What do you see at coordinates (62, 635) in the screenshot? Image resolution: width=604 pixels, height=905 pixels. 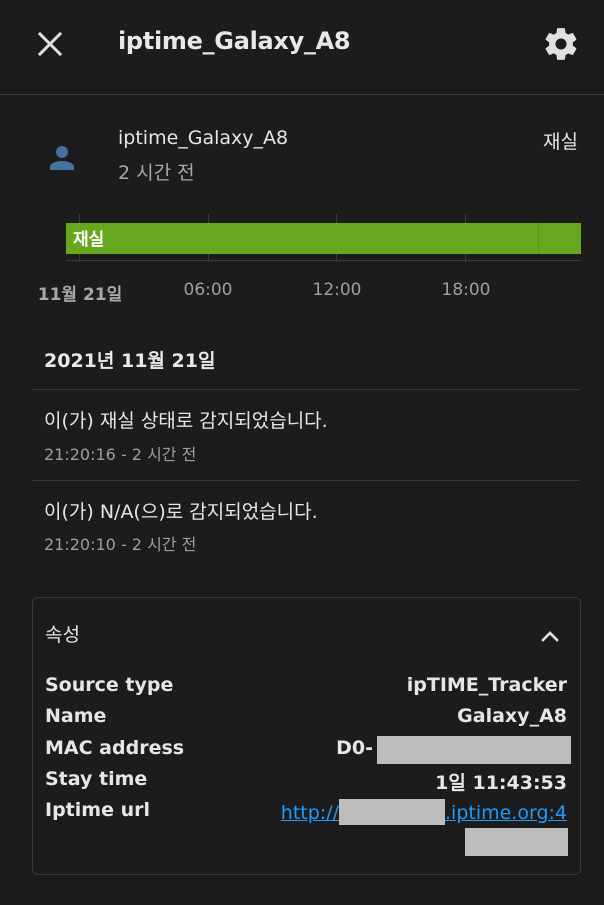 I see `attributes-title: 속성` at bounding box center [62, 635].